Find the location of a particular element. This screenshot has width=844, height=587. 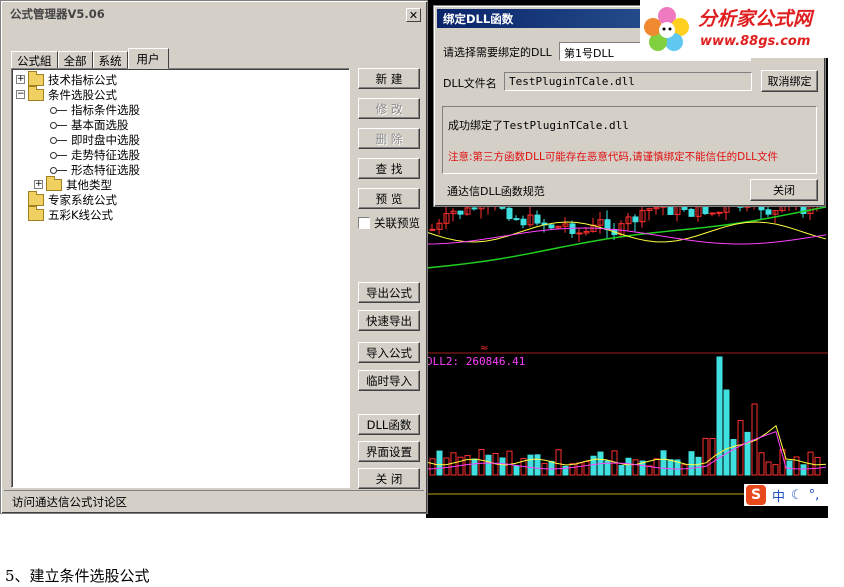

tree-item-trend: 走势特征选股 is located at coordinates (95, 154).